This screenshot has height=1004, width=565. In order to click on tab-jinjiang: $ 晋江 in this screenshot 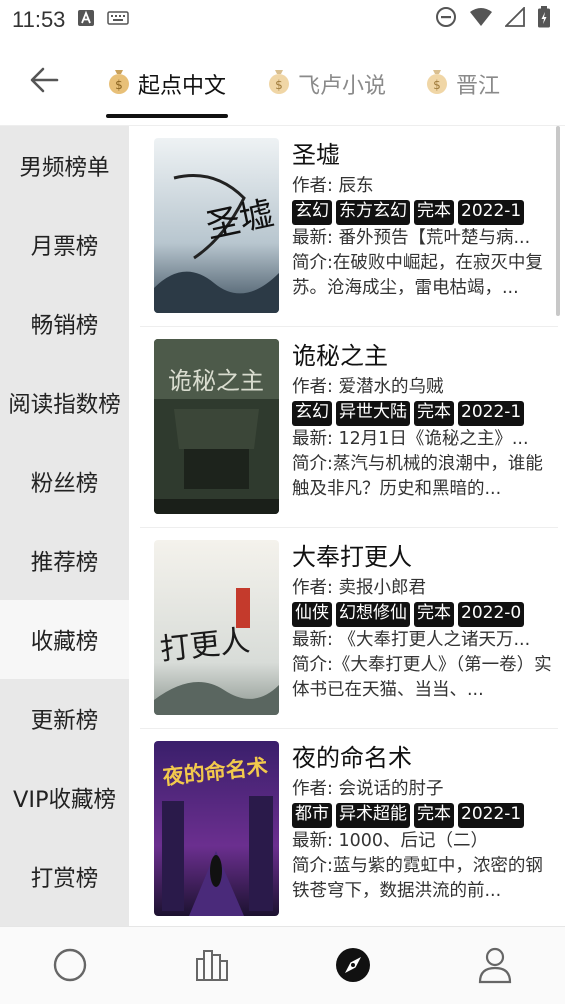, I will do `click(462, 84)`.